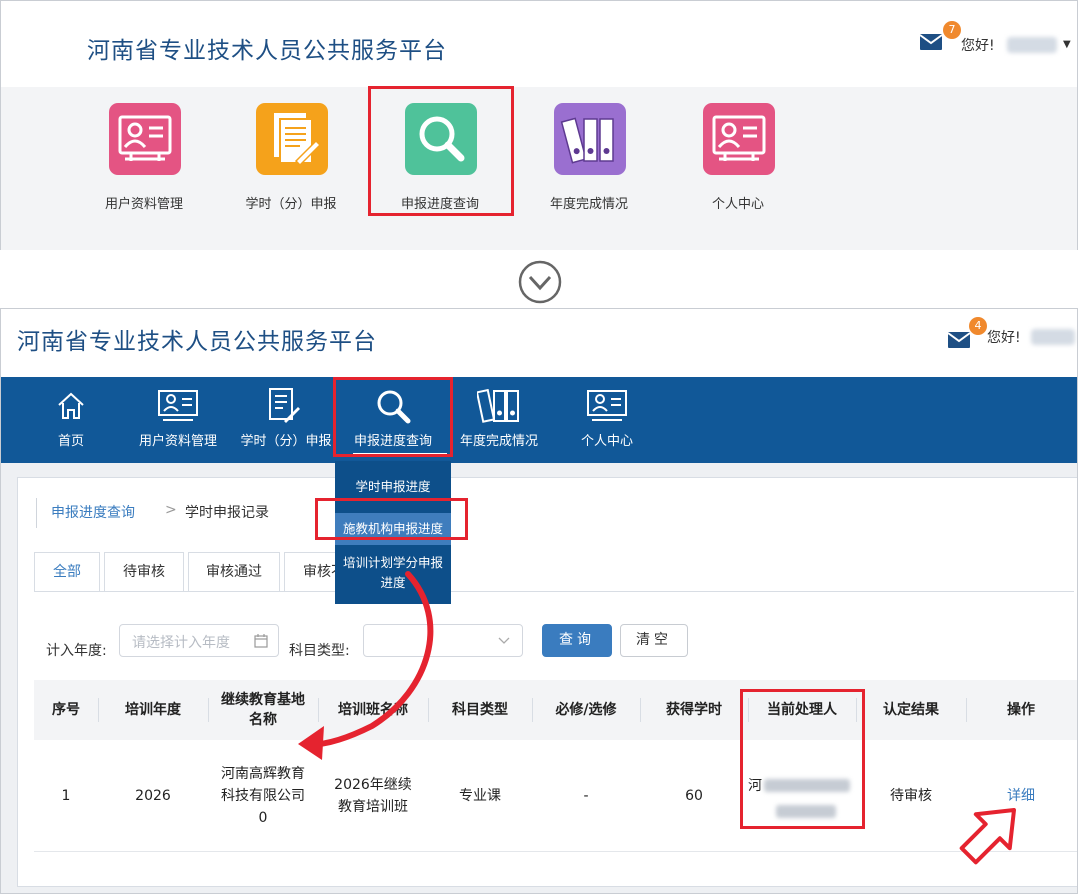 This screenshot has width=1080, height=896. I want to click on cell-base-name: 河南高辉教育 科技有限公司 0, so click(263, 796).